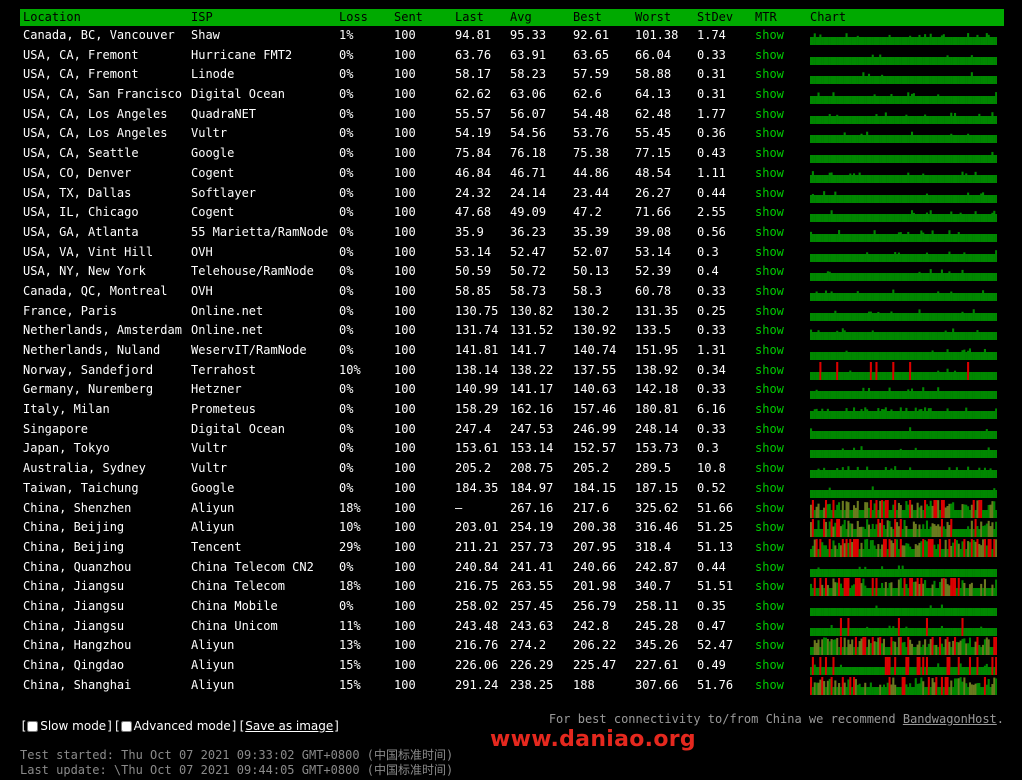 This screenshot has width=1022, height=780. I want to click on advanced-mode-label: Advanced mode, so click(182, 726).